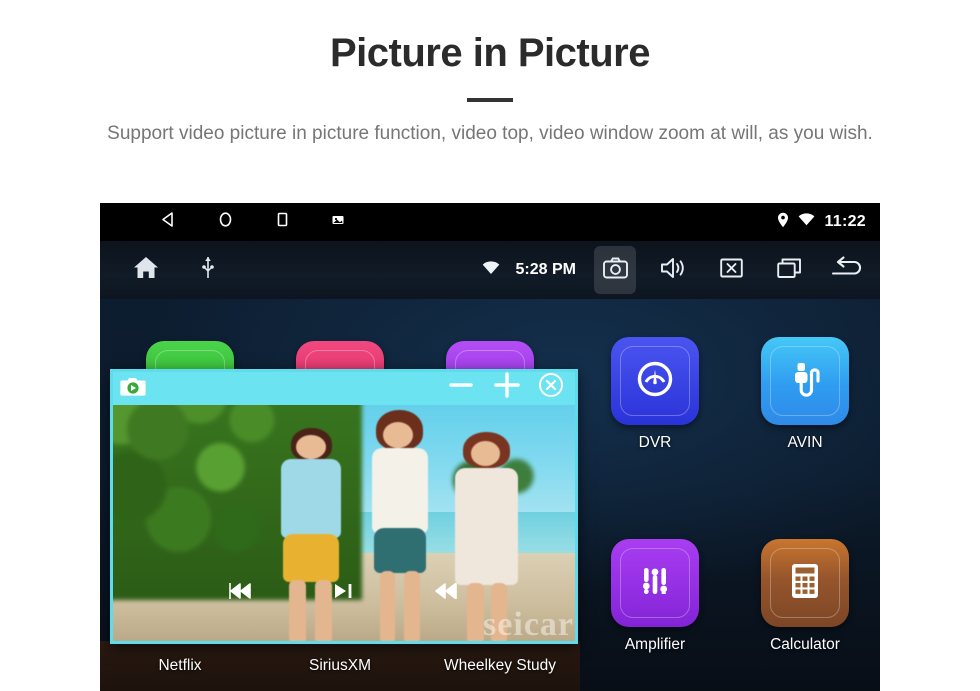  I want to click on pip-close-button, so click(551, 387).